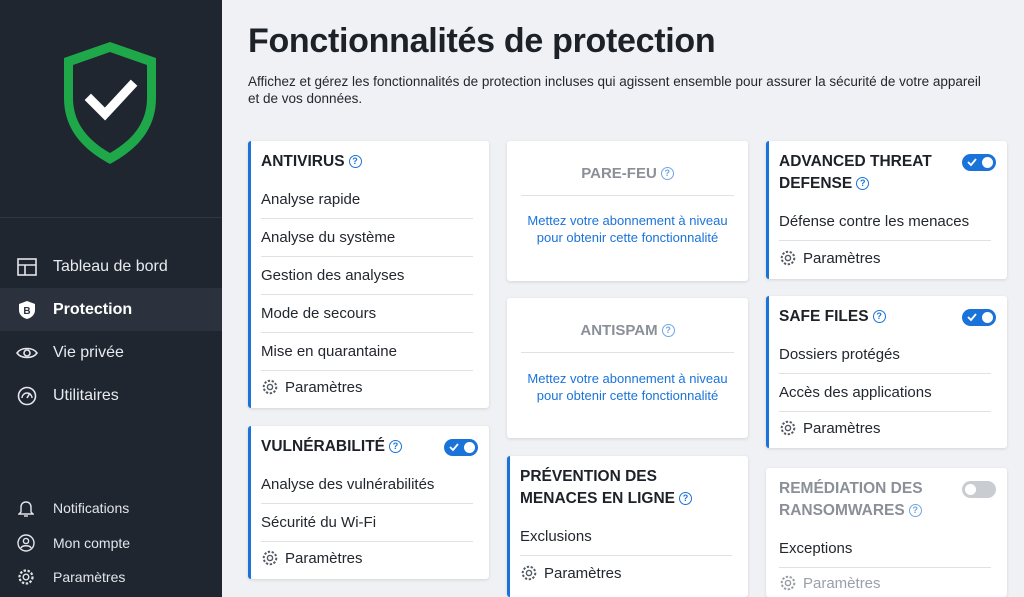 The width and height of the screenshot is (1024, 597). I want to click on antivirus-scan-management: Gestion des analyses, so click(367, 276).